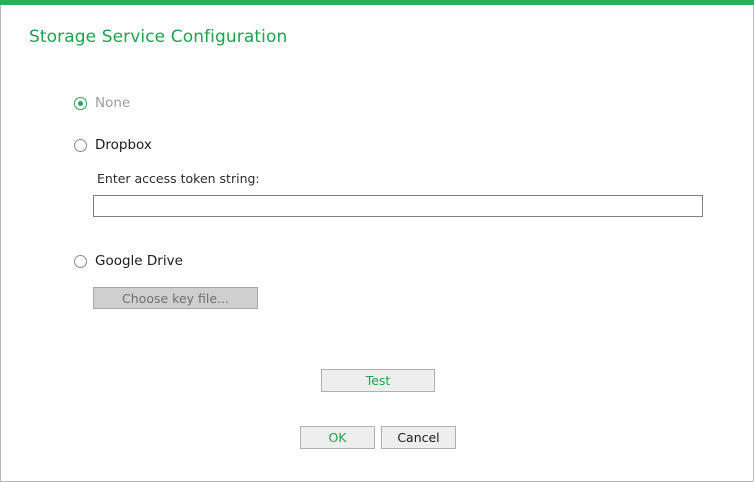 This screenshot has height=482, width=754. Describe the element at coordinates (80, 103) in the screenshot. I see `radio-none-indicator` at that location.